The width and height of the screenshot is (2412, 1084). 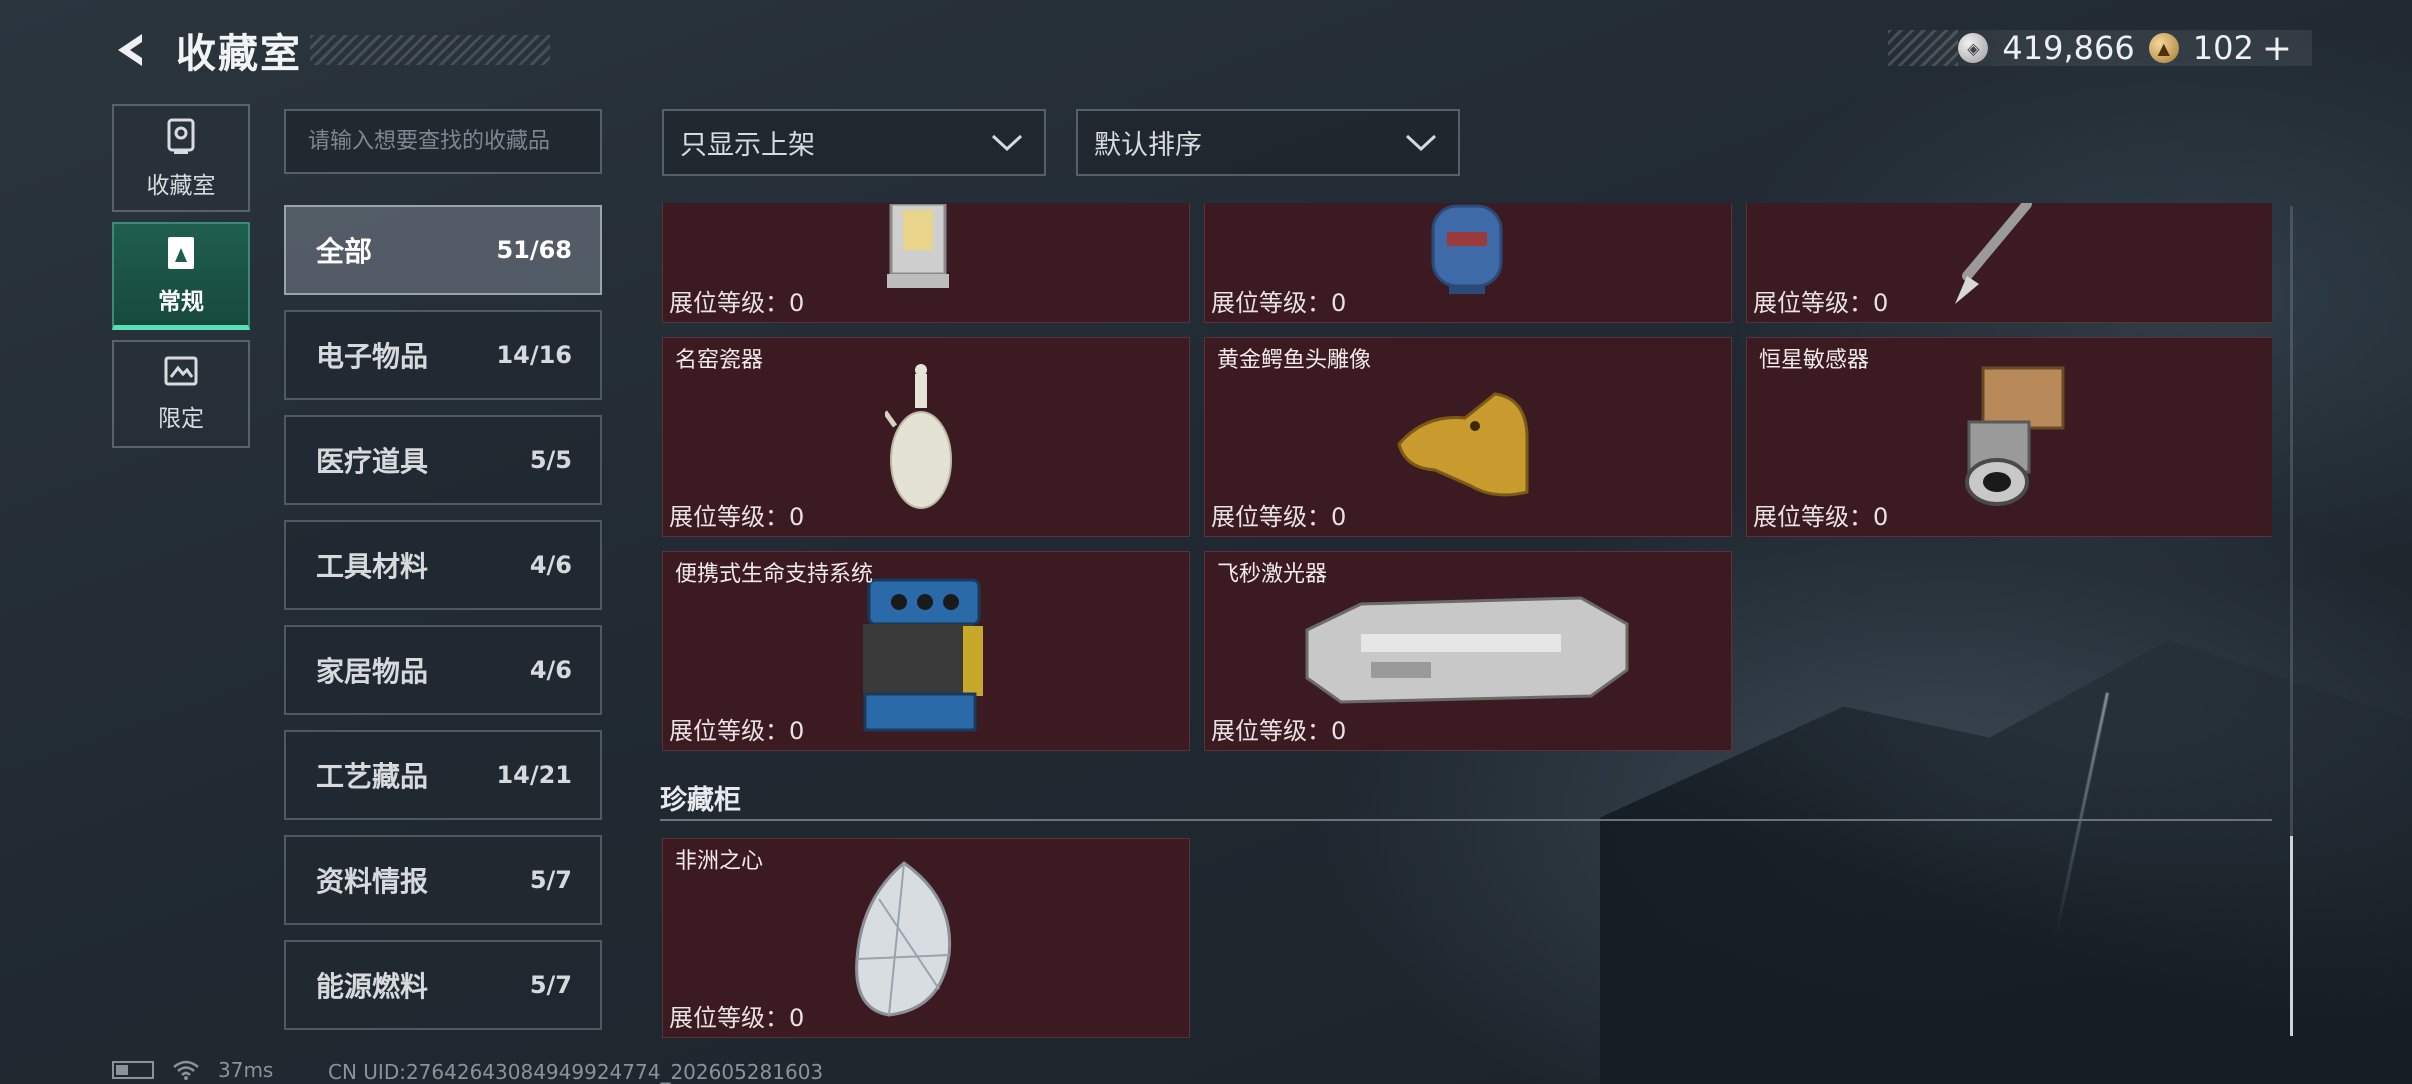 I want to click on dropdown-value: 只显示上架, so click(x=747, y=145).